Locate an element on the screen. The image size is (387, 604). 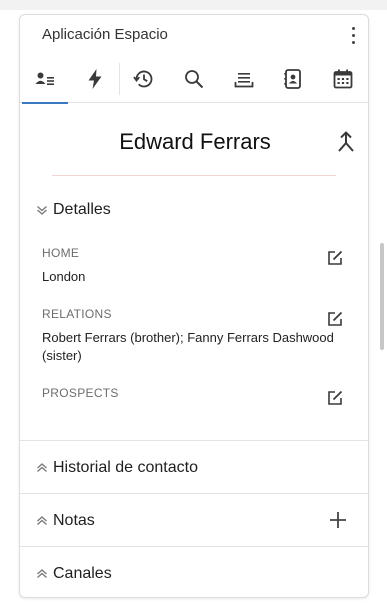
details-section-title: Detalles is located at coordinates (82, 209).